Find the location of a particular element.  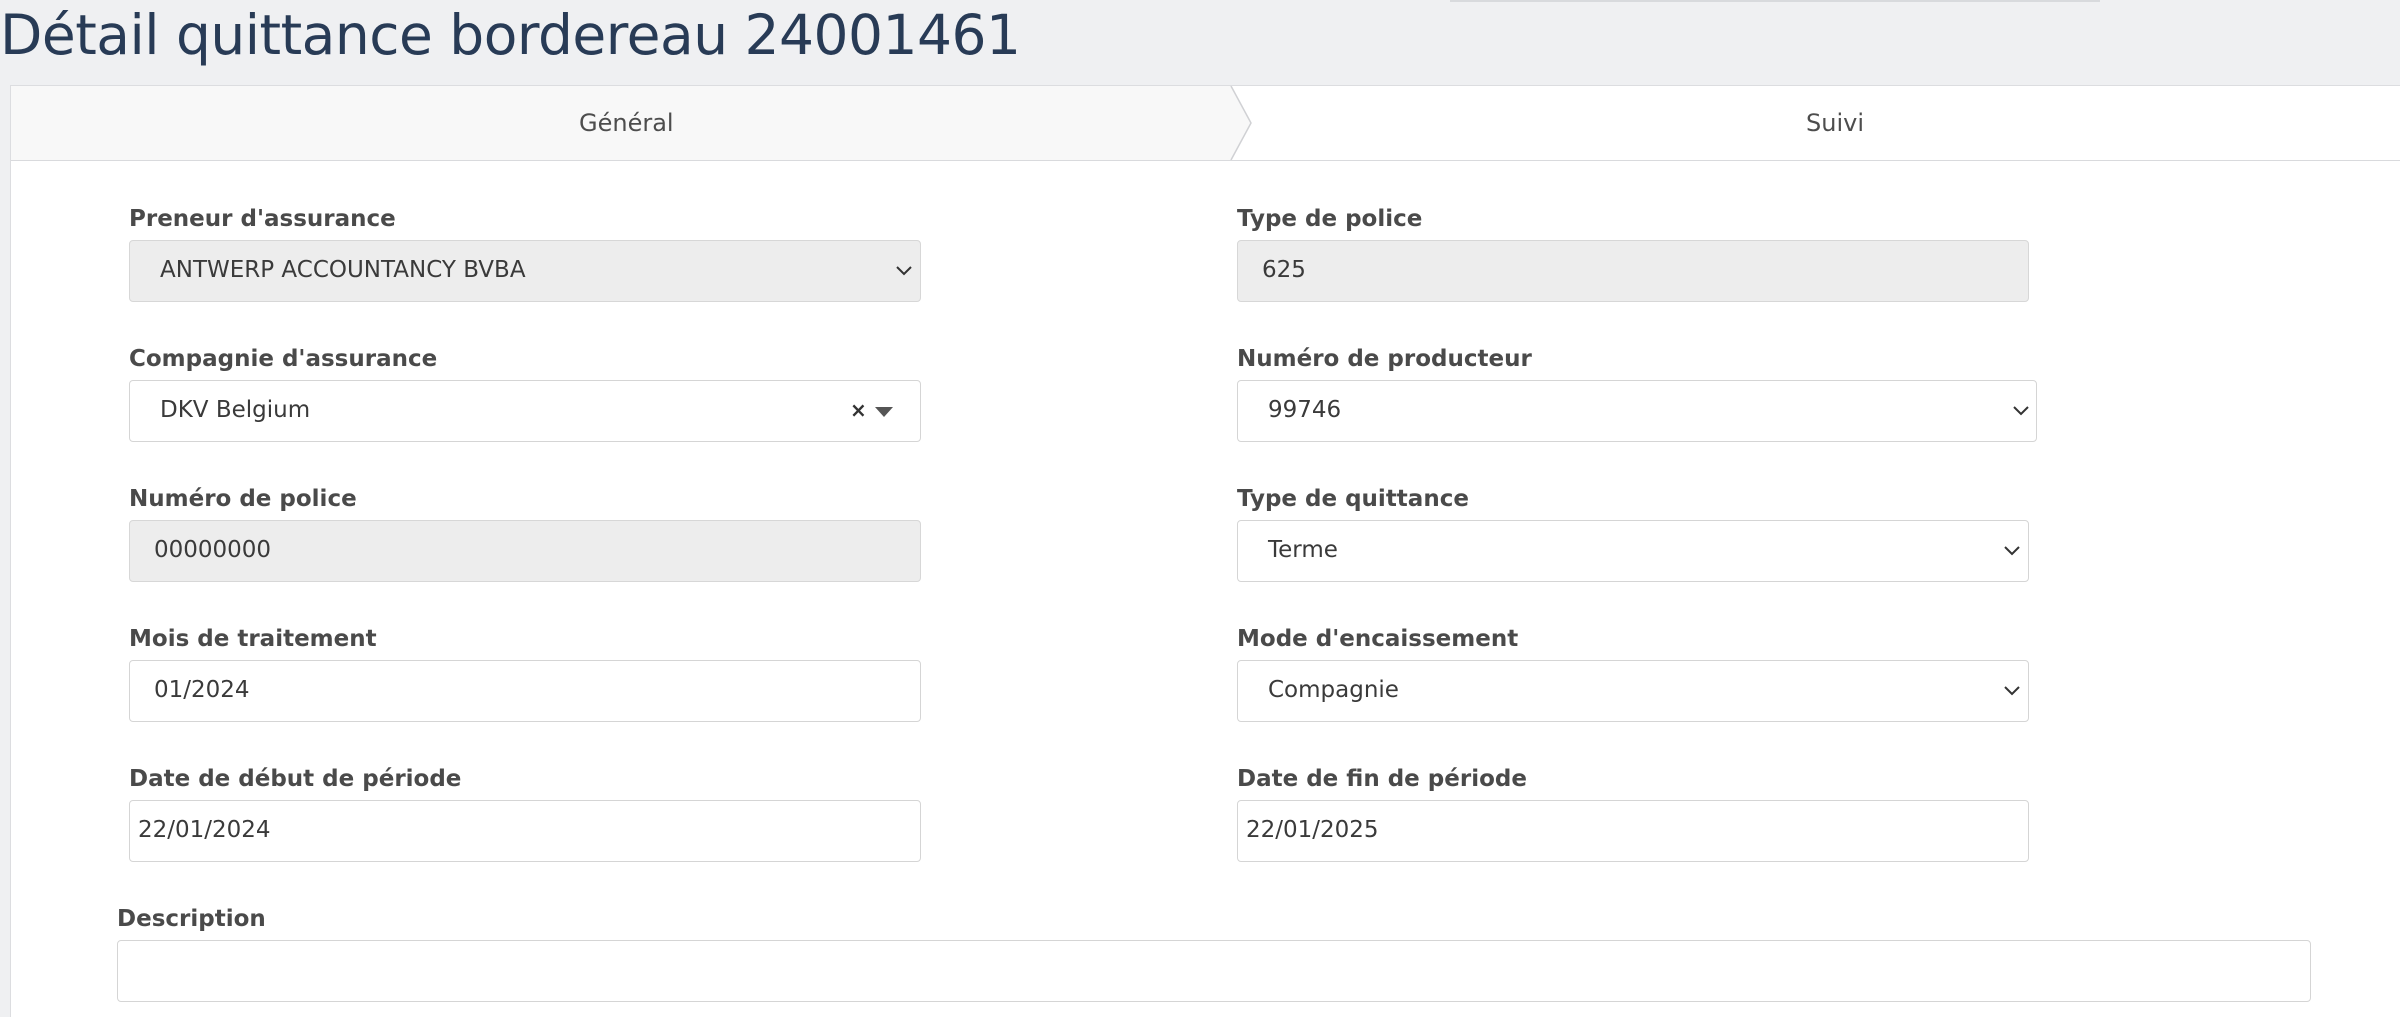

mode-encaissement-select: Compagnie is located at coordinates (1633, 691).